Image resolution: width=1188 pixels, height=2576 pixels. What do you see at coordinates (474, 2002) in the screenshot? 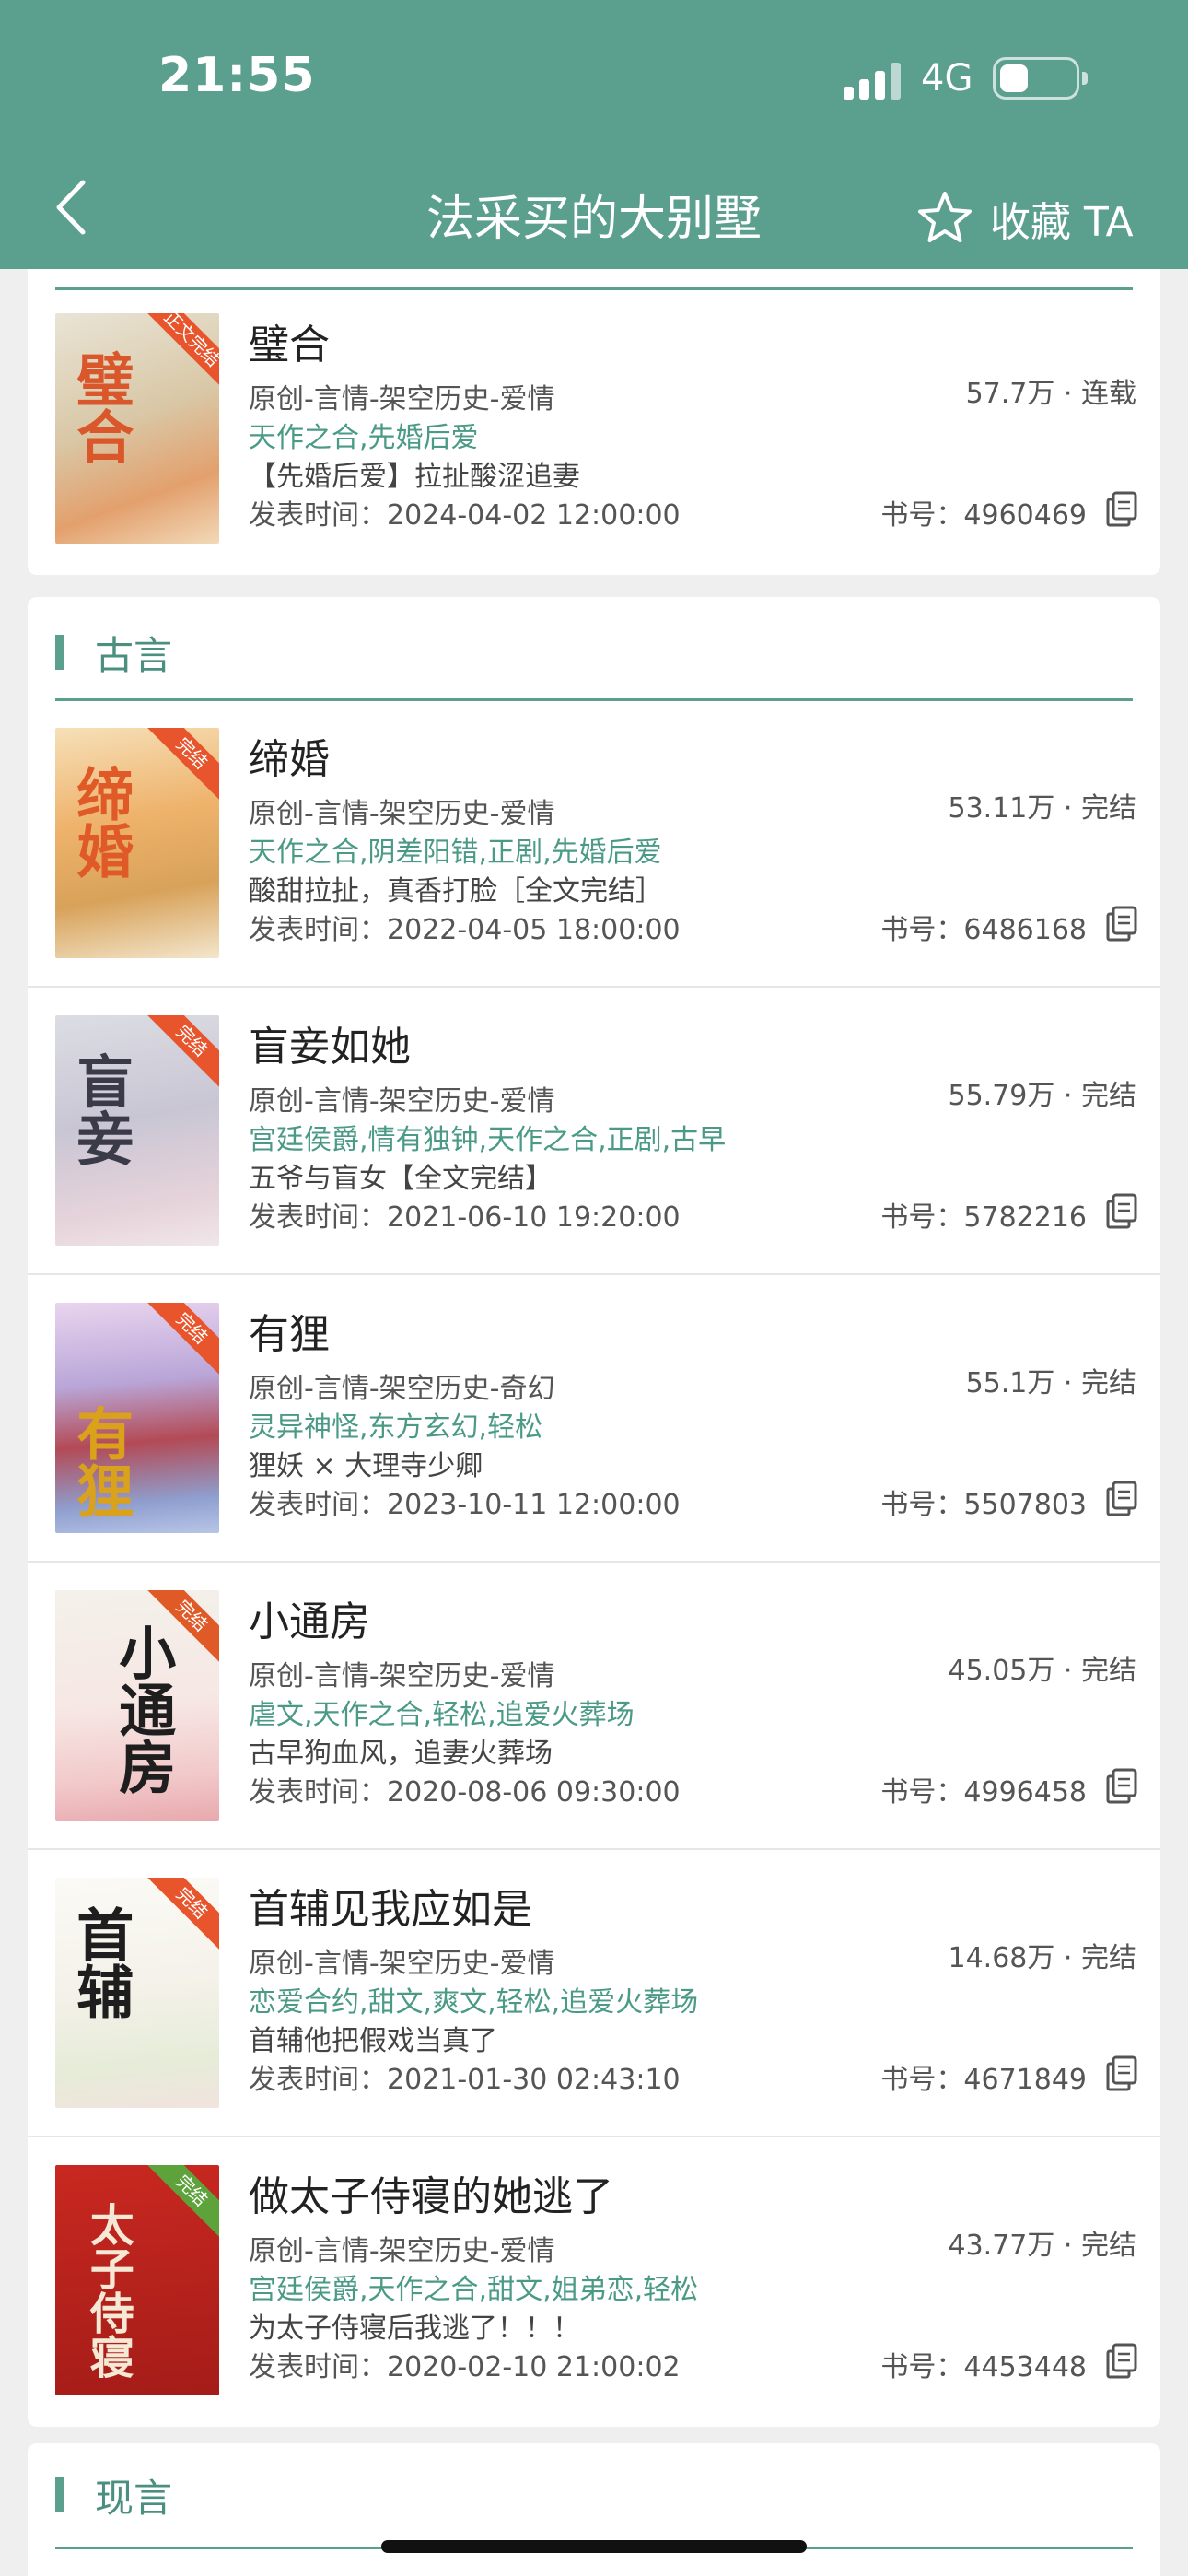
I see `book-tags: 恋爱合约,甜文,爽文,轻松,追爱火葬场` at bounding box center [474, 2002].